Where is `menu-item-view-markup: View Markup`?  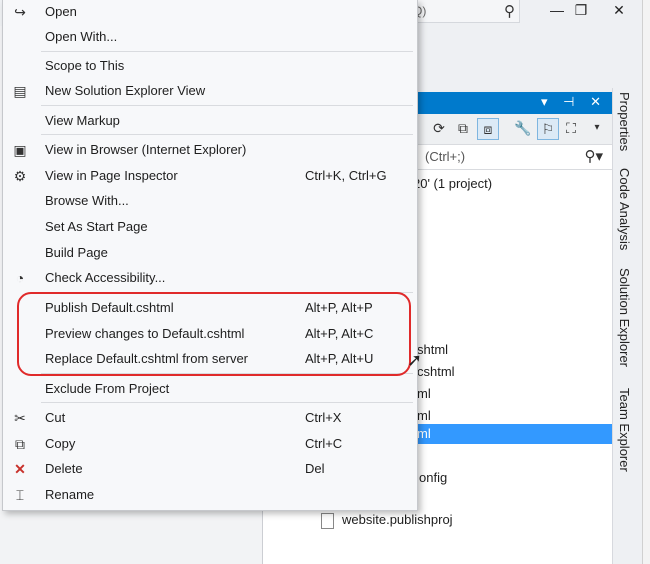
menu-item-view-markup: View Markup is located at coordinates (210, 121).